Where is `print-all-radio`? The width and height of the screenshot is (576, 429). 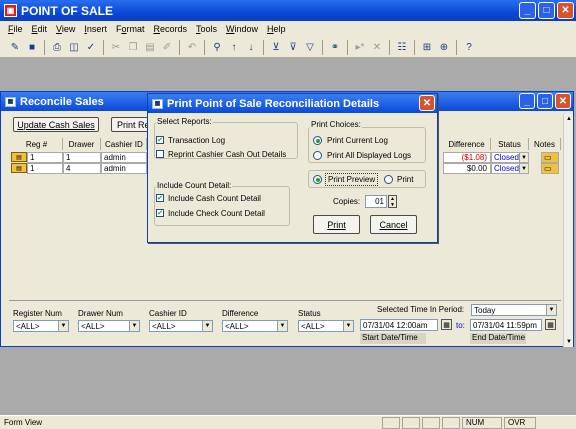
print-all-radio is located at coordinates (317, 155).